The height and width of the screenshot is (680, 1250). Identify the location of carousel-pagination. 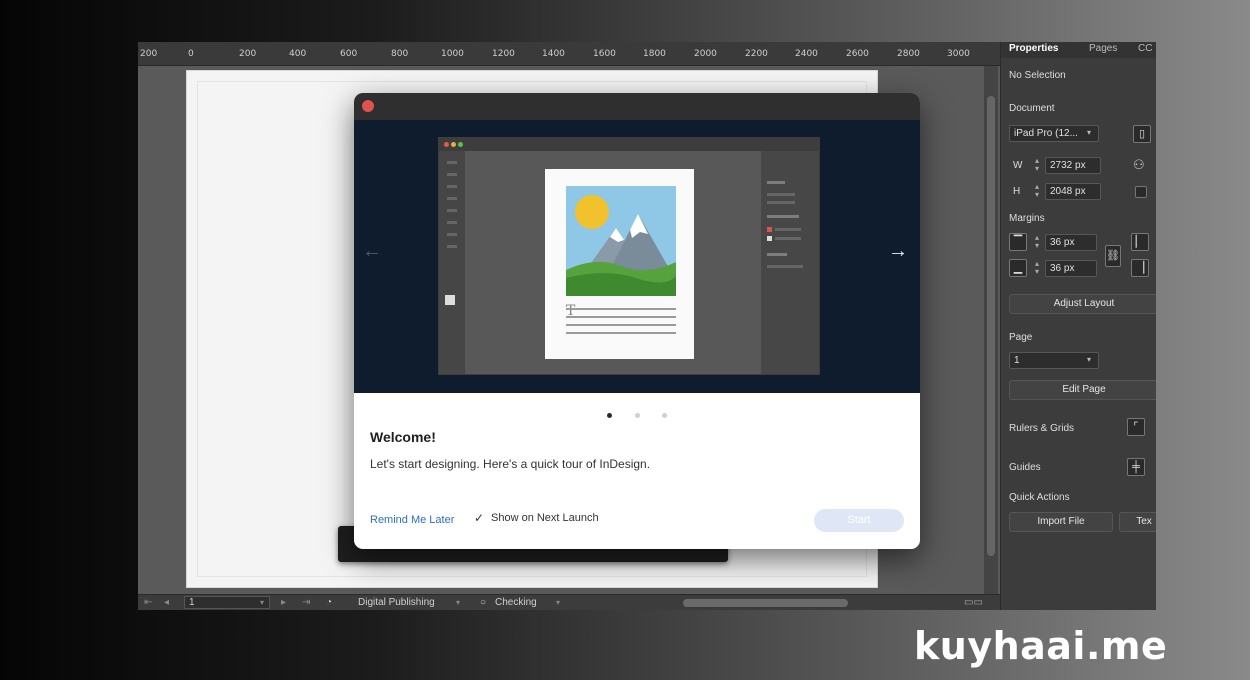
(637, 414).